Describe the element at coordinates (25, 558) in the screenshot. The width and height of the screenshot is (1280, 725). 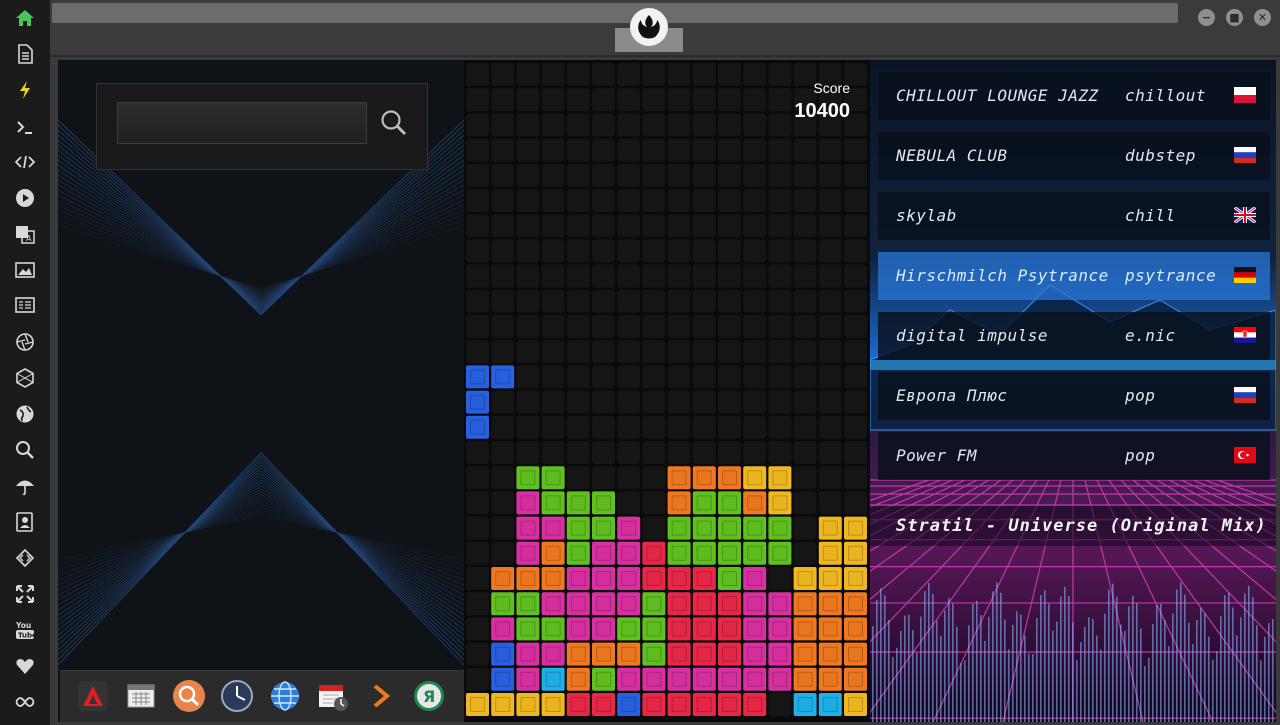
I see `diamond-code-icon` at that location.